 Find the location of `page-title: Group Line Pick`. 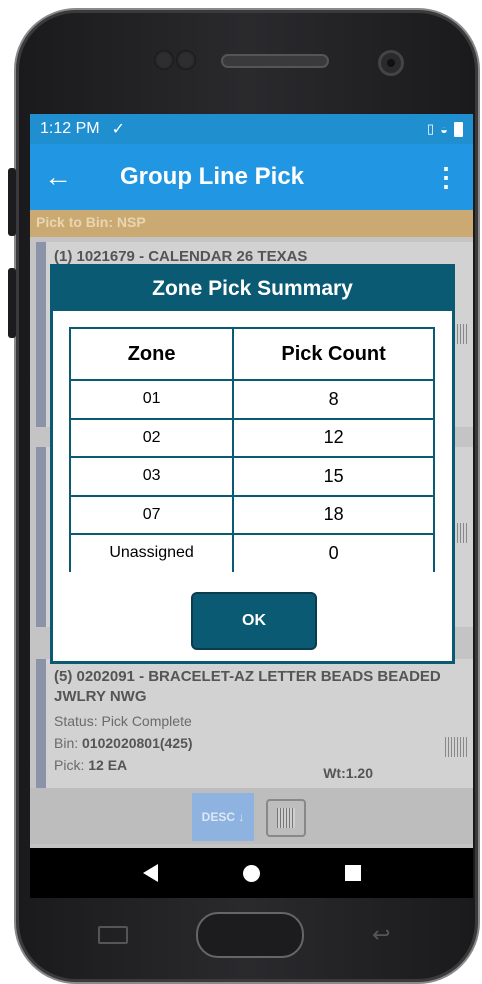

page-title: Group Line Pick is located at coordinates (212, 176).